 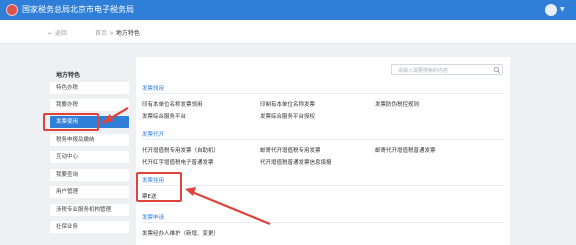 What do you see at coordinates (115, 115) in the screenshot?
I see `arrow-to-sidebar-icon` at bounding box center [115, 115].